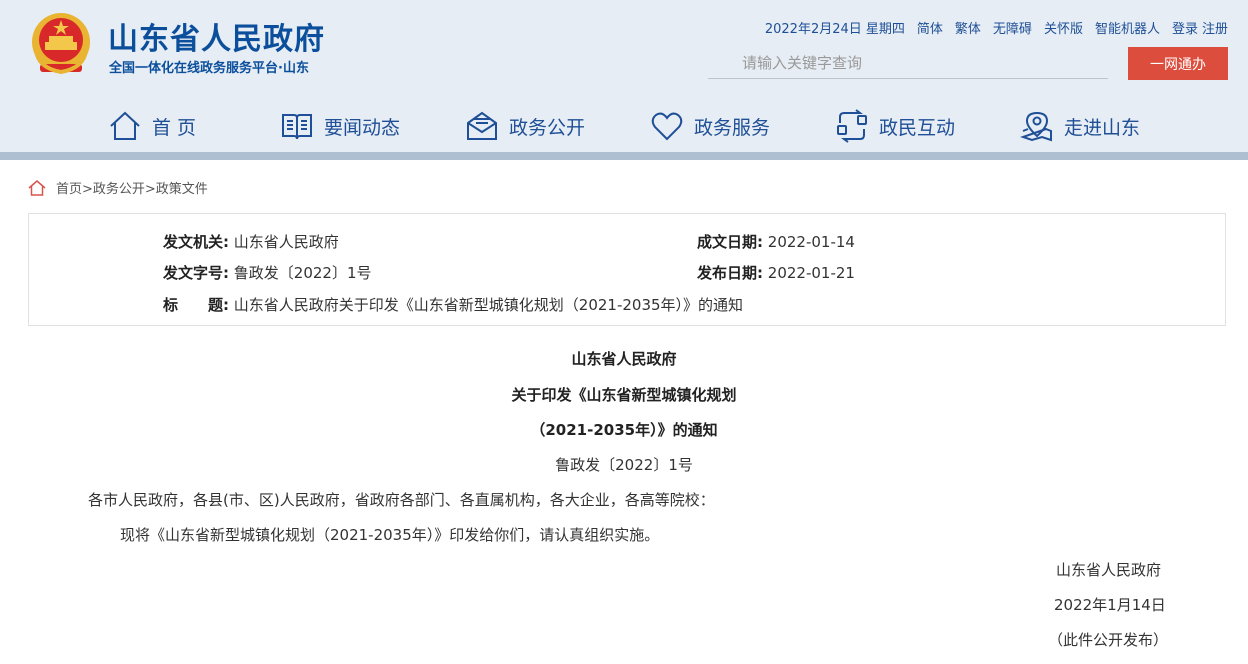 The image size is (1248, 664). What do you see at coordinates (1102, 127) in the screenshot?
I see `nav-label: 走进山东` at bounding box center [1102, 127].